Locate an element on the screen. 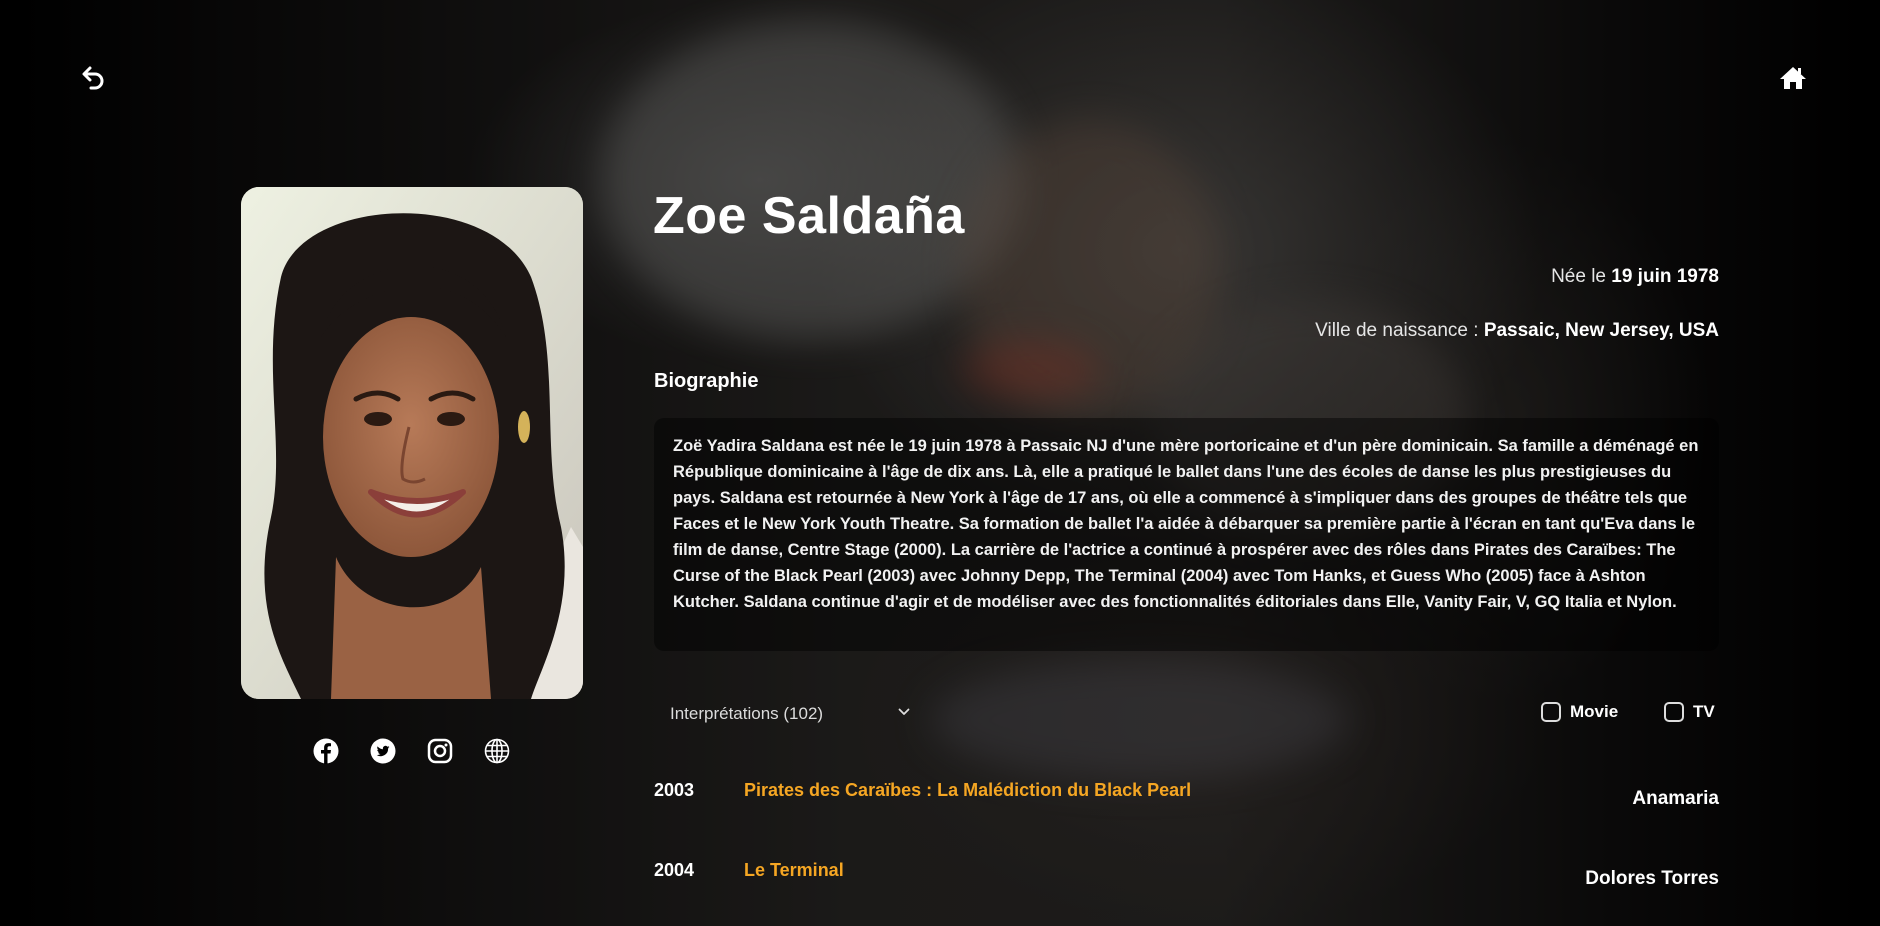 This screenshot has height=926, width=1880. birth-date: Née le 19 juin 1978 is located at coordinates (1635, 277).